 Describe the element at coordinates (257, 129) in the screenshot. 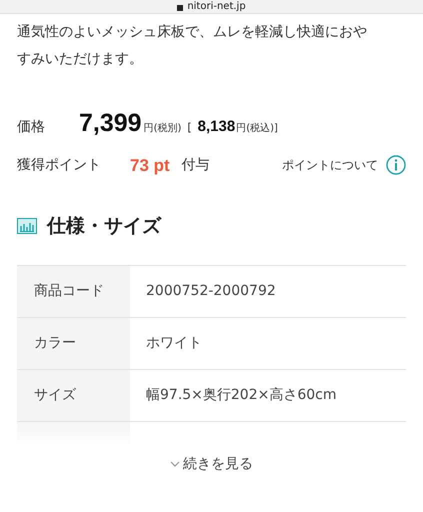

I see `tax-included-unit: 円(税込)]` at that location.